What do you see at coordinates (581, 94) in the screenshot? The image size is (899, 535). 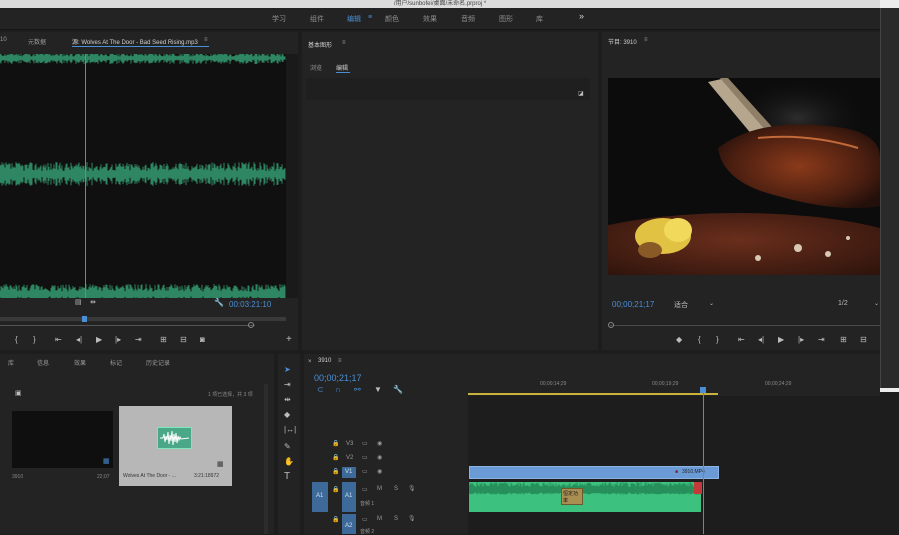 I see `new-layer-icon: ◪` at bounding box center [581, 94].